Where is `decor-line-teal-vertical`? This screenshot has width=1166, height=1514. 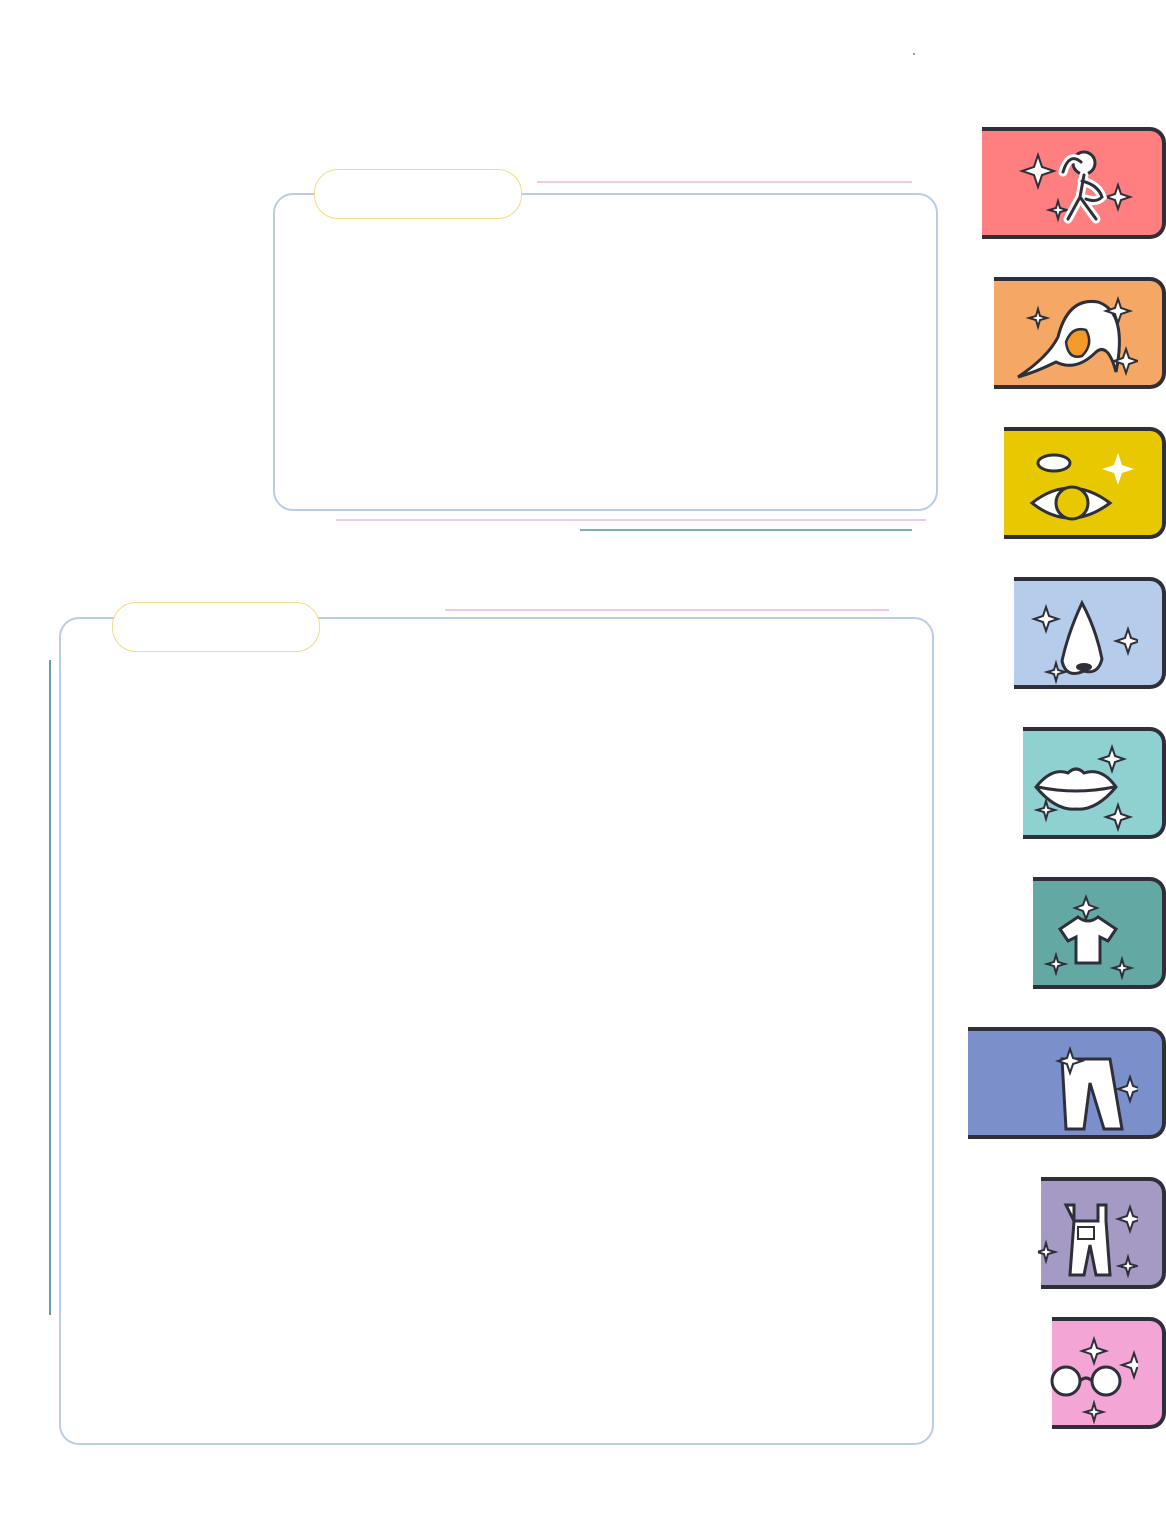
decor-line-teal-vertical is located at coordinates (50, 987).